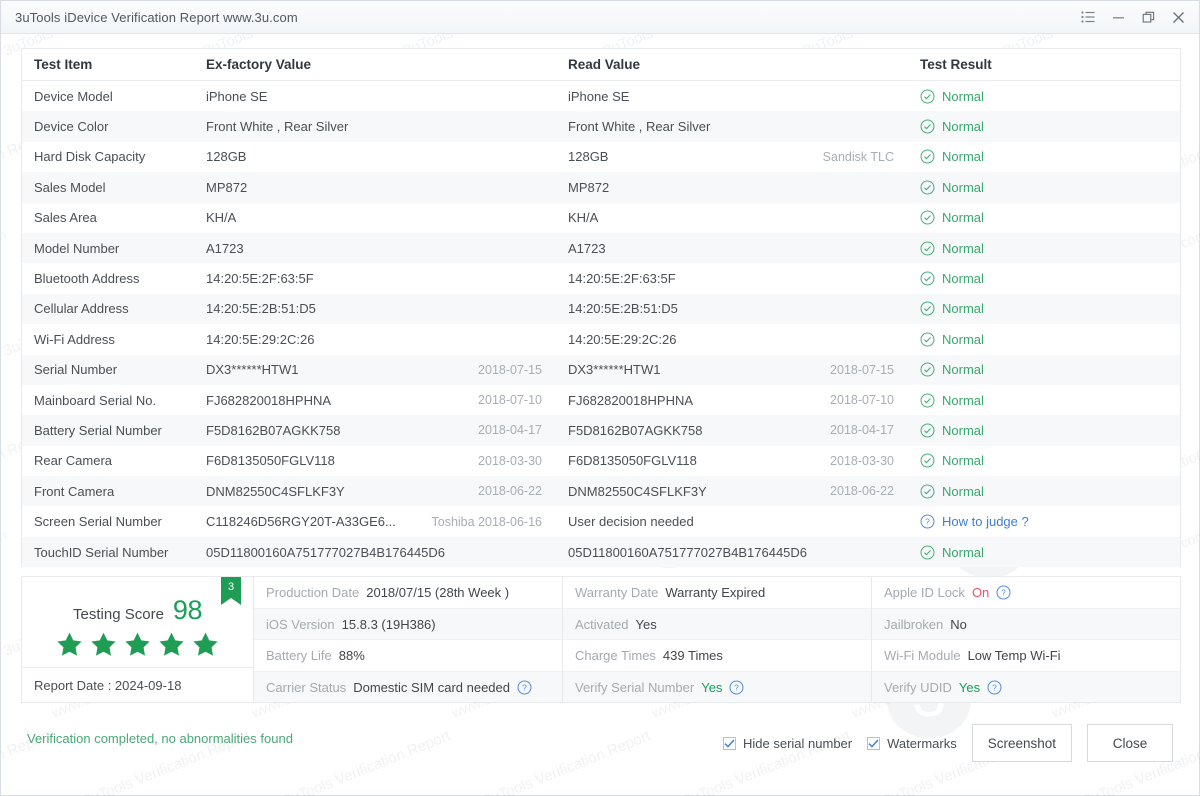 Image resolution: width=1200 pixels, height=796 pixels. What do you see at coordinates (87, 279) in the screenshot?
I see `cell-test-item: Bluetooth Address` at bounding box center [87, 279].